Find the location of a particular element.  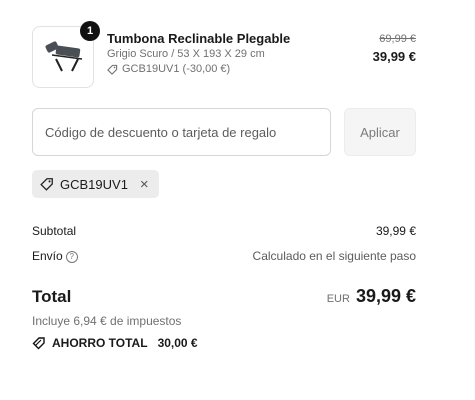

subtotal-row: Subtotal 39,99 € is located at coordinates (224, 231).